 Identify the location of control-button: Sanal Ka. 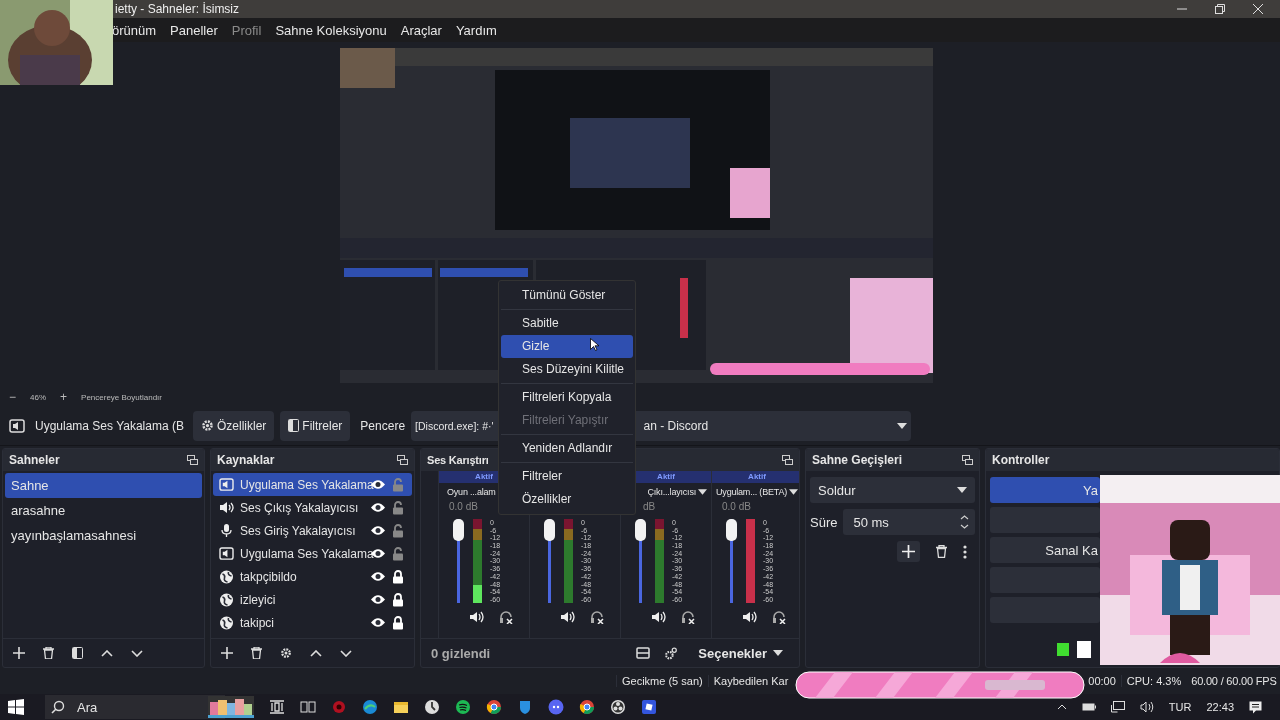
(1045, 550).